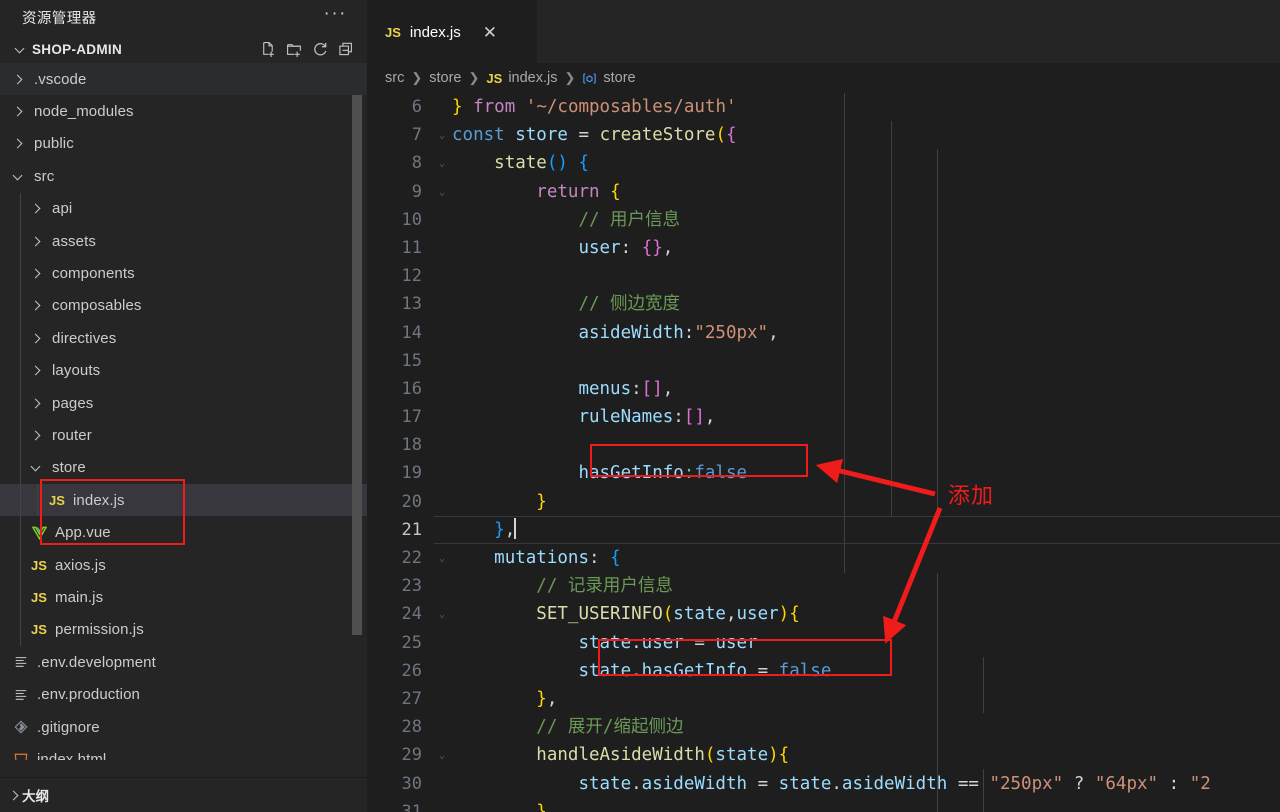 This screenshot has height=812, width=1280. Describe the element at coordinates (823, 304) in the screenshot. I see `code-line-13: 13 // 侧边宽度` at that location.